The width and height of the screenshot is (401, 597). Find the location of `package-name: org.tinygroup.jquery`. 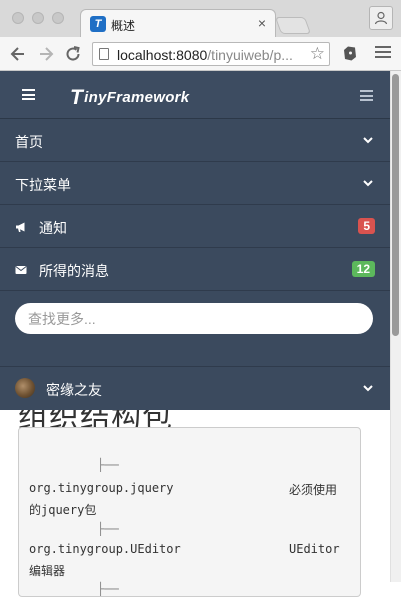

package-name: org.tinygroup.jquery is located at coordinates (101, 488).